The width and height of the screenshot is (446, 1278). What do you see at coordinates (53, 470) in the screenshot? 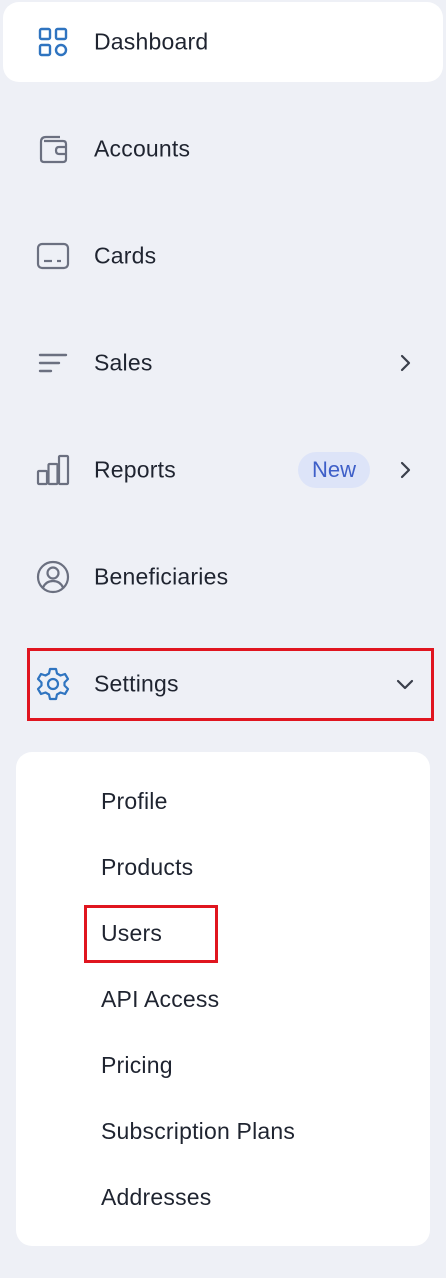
I see `bar-chart-icon` at bounding box center [53, 470].